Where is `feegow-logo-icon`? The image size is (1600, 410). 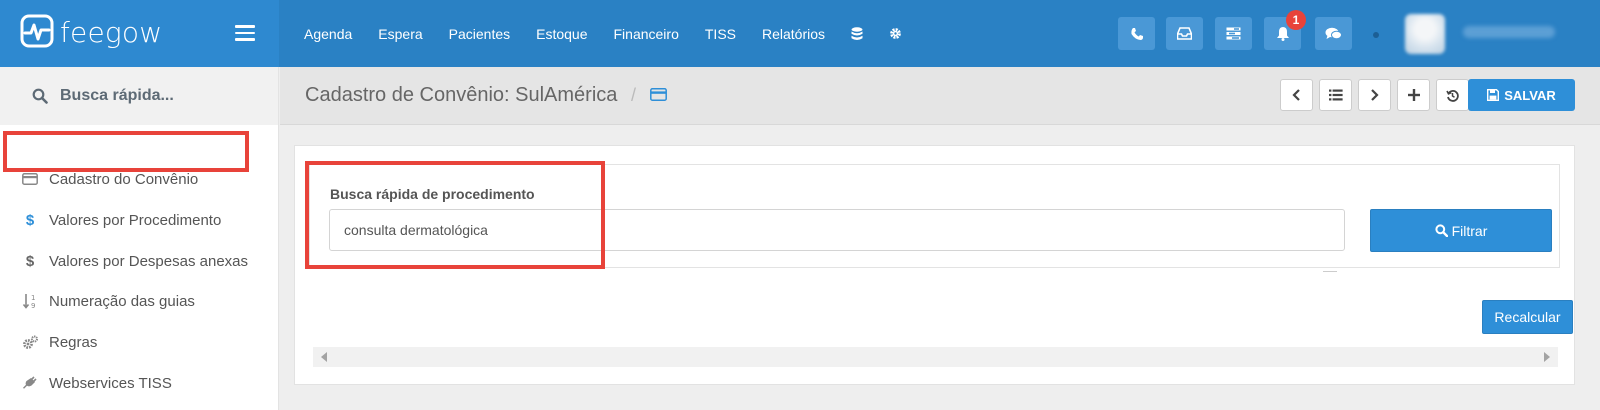
feegow-logo-icon is located at coordinates (37, 31).